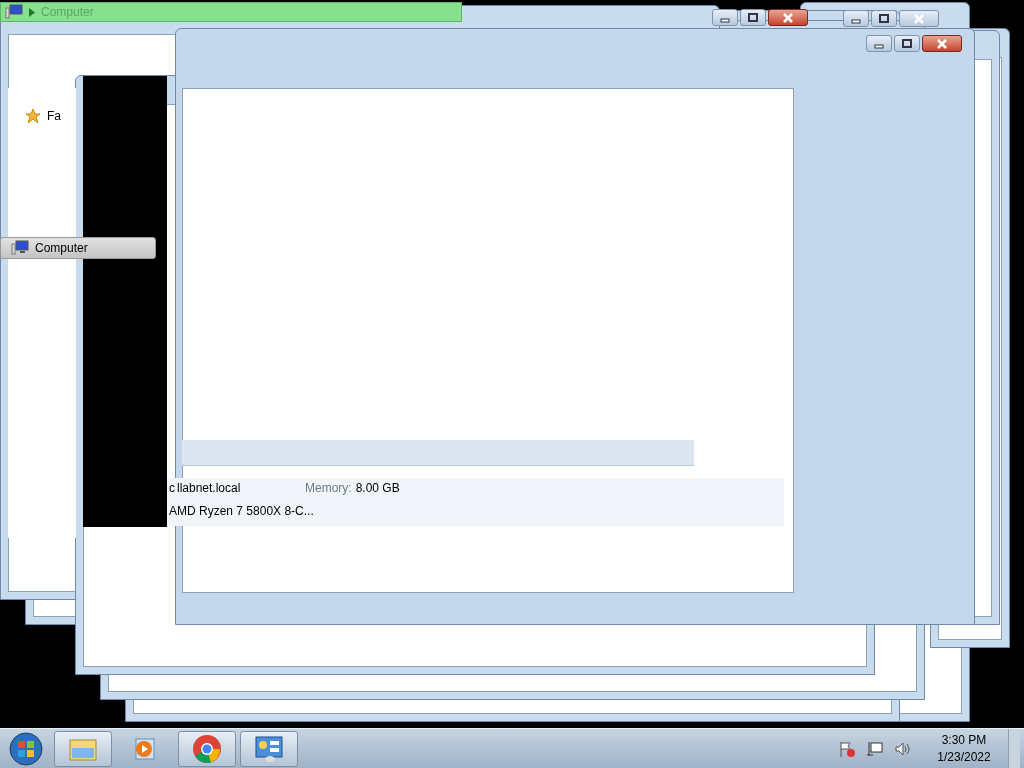 This screenshot has width=1024, height=768. What do you see at coordinates (173, 511) in the screenshot?
I see `details-text: A` at bounding box center [173, 511].